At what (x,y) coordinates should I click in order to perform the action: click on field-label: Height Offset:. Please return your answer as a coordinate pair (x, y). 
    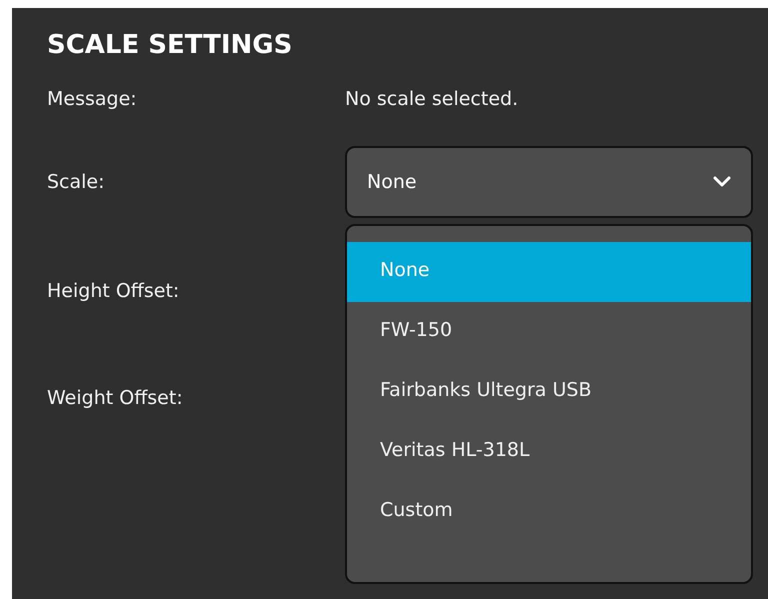
    Looking at the image, I should click on (113, 291).